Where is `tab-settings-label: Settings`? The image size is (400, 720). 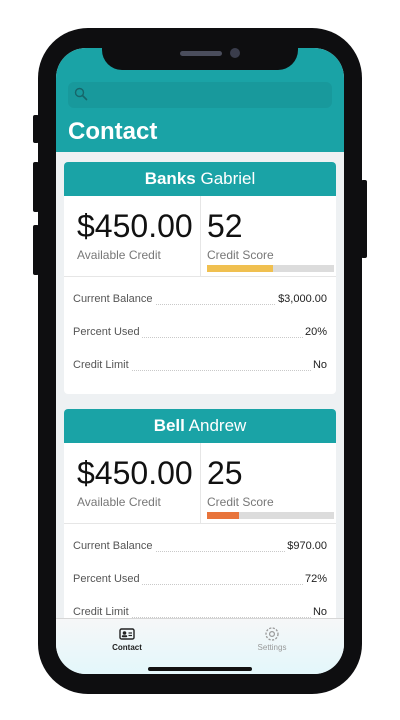 tab-settings-label: Settings is located at coordinates (272, 647).